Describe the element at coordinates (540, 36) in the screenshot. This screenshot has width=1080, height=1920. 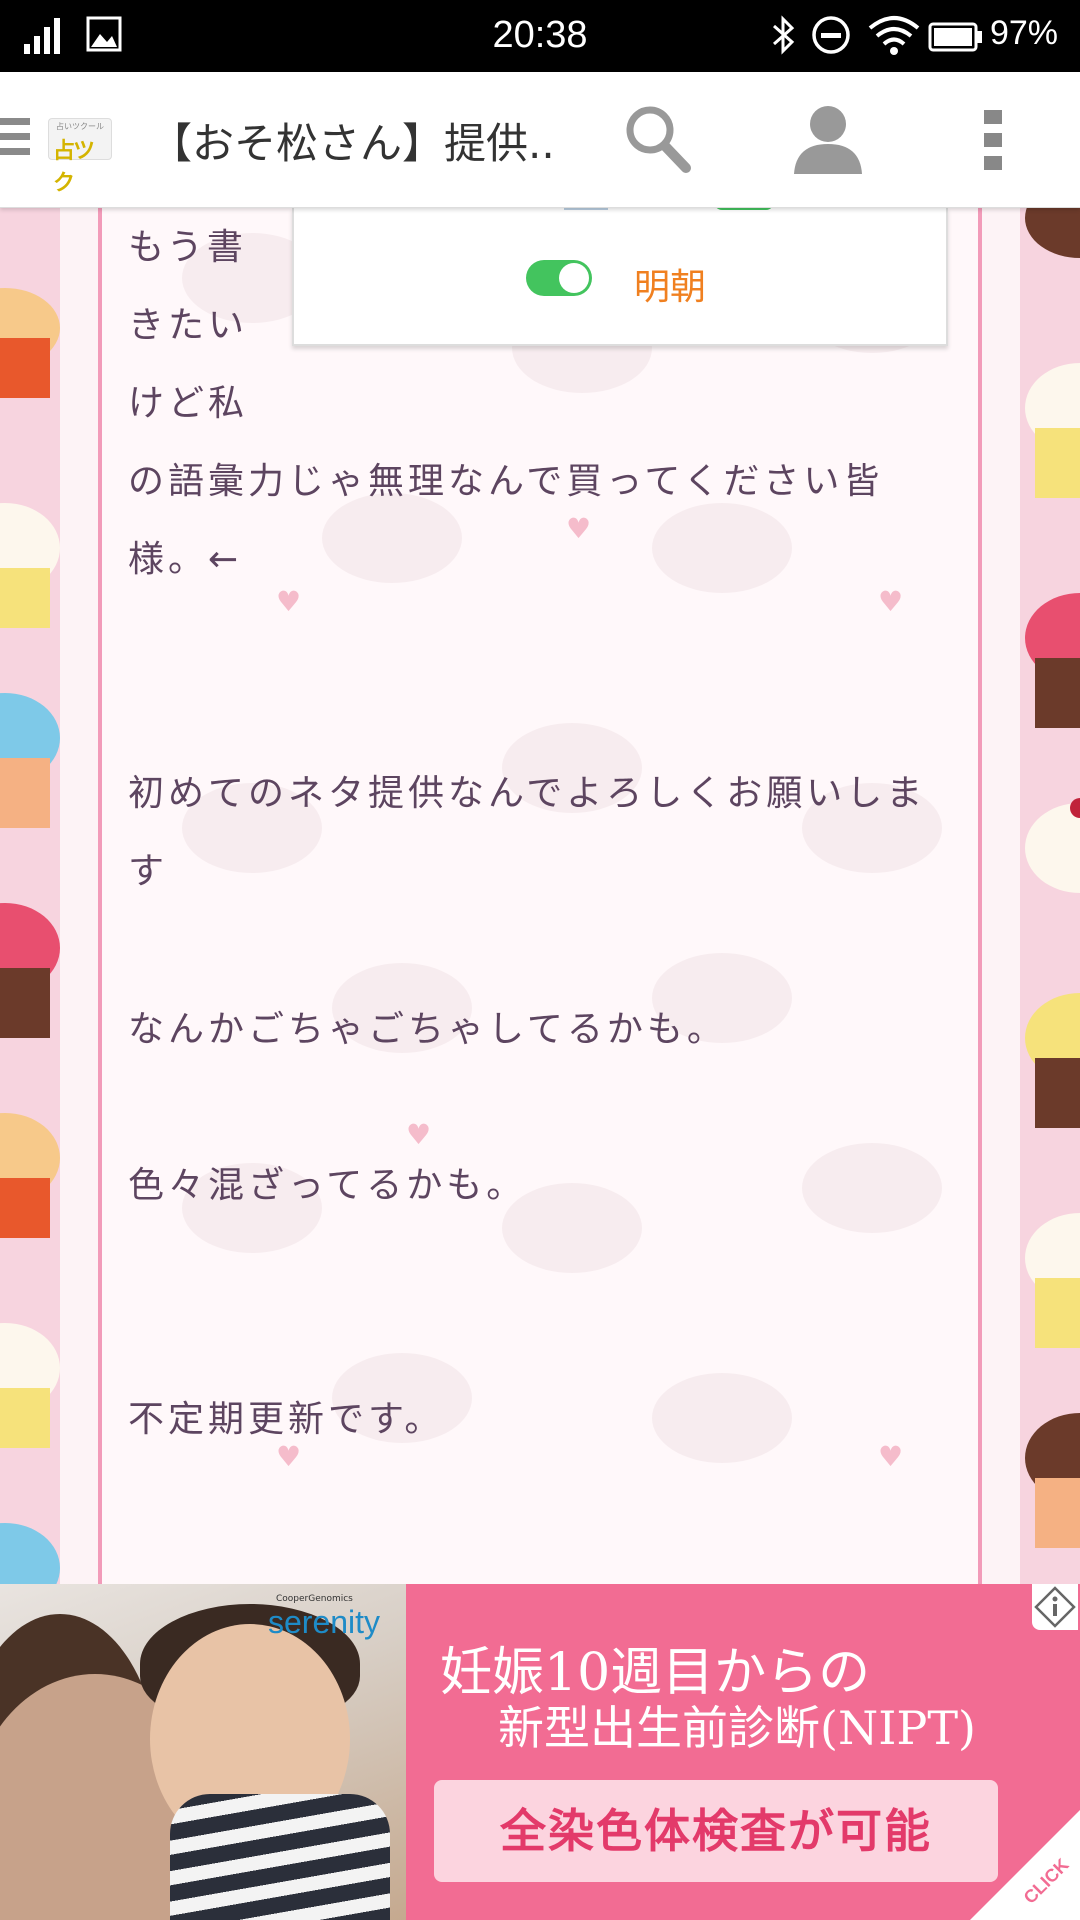
I see `status-bar: 20:38 97%` at that location.